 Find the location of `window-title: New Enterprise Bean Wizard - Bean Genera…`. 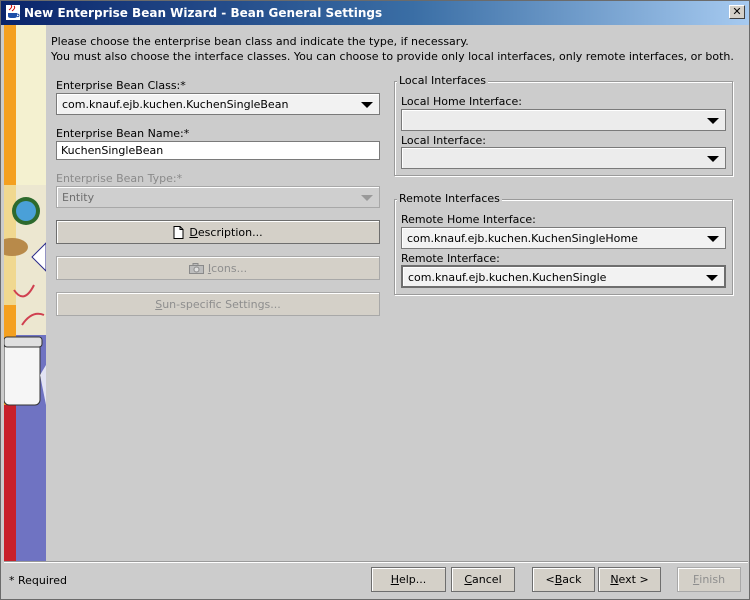

window-title: New Enterprise Bean Wizard - Bean Genera… is located at coordinates (203, 13).